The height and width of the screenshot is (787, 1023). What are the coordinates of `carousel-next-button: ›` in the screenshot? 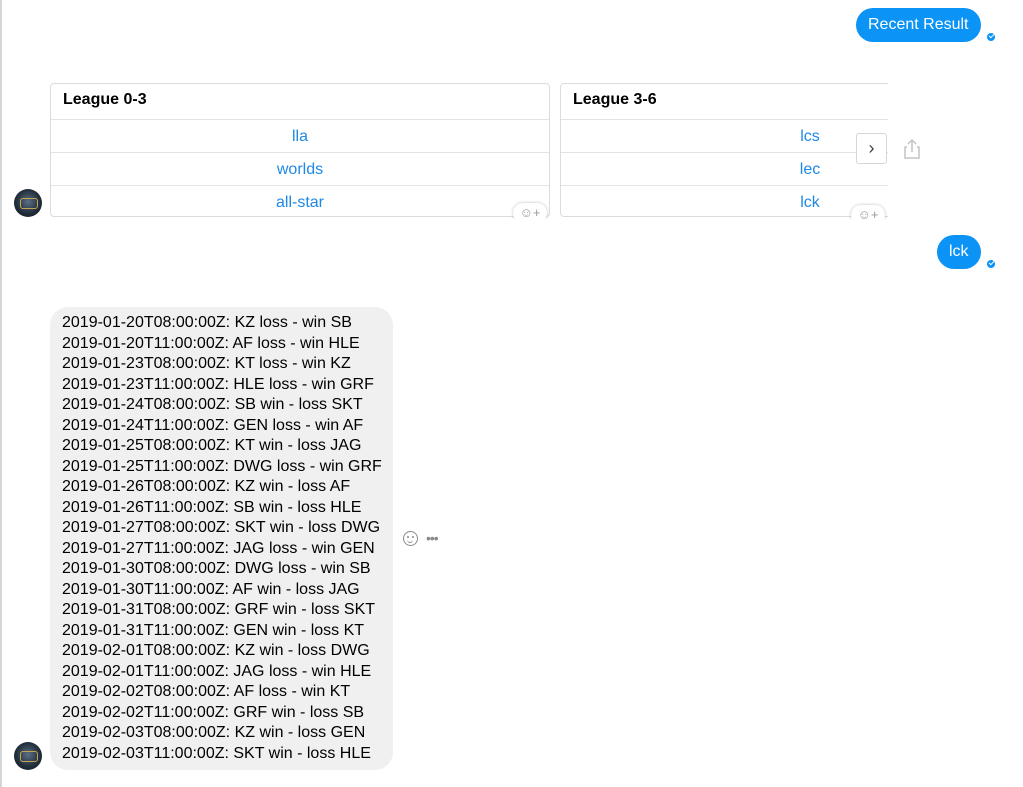 It's located at (871, 148).